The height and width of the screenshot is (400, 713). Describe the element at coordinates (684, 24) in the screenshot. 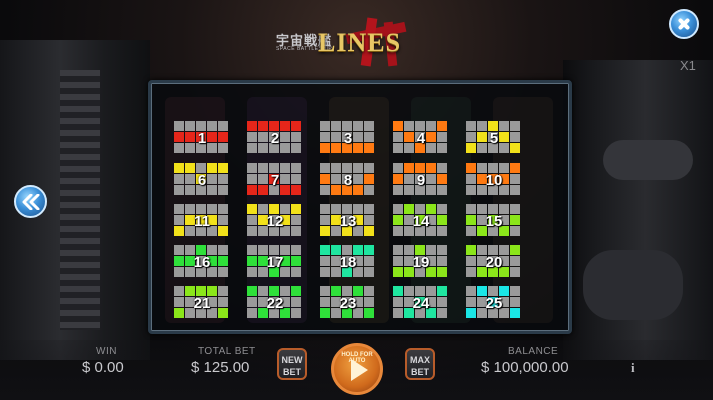

I see `close-button` at that location.